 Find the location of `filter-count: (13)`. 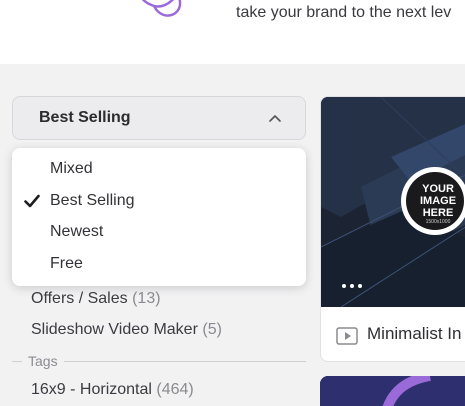

filter-count: (13) is located at coordinates (146, 298).